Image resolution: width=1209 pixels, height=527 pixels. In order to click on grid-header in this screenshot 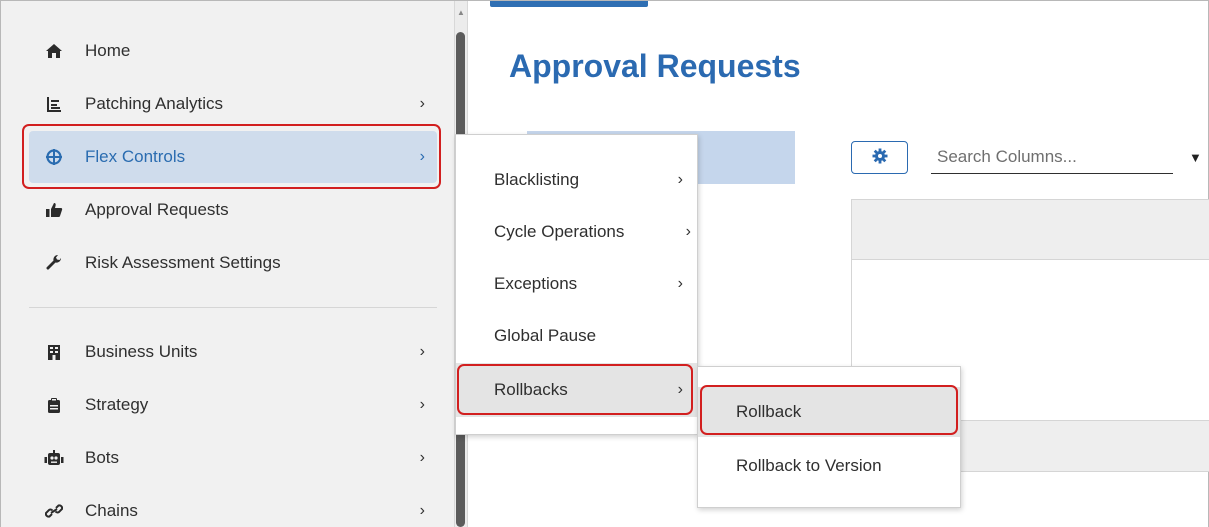, I will do `click(1030, 229)`.